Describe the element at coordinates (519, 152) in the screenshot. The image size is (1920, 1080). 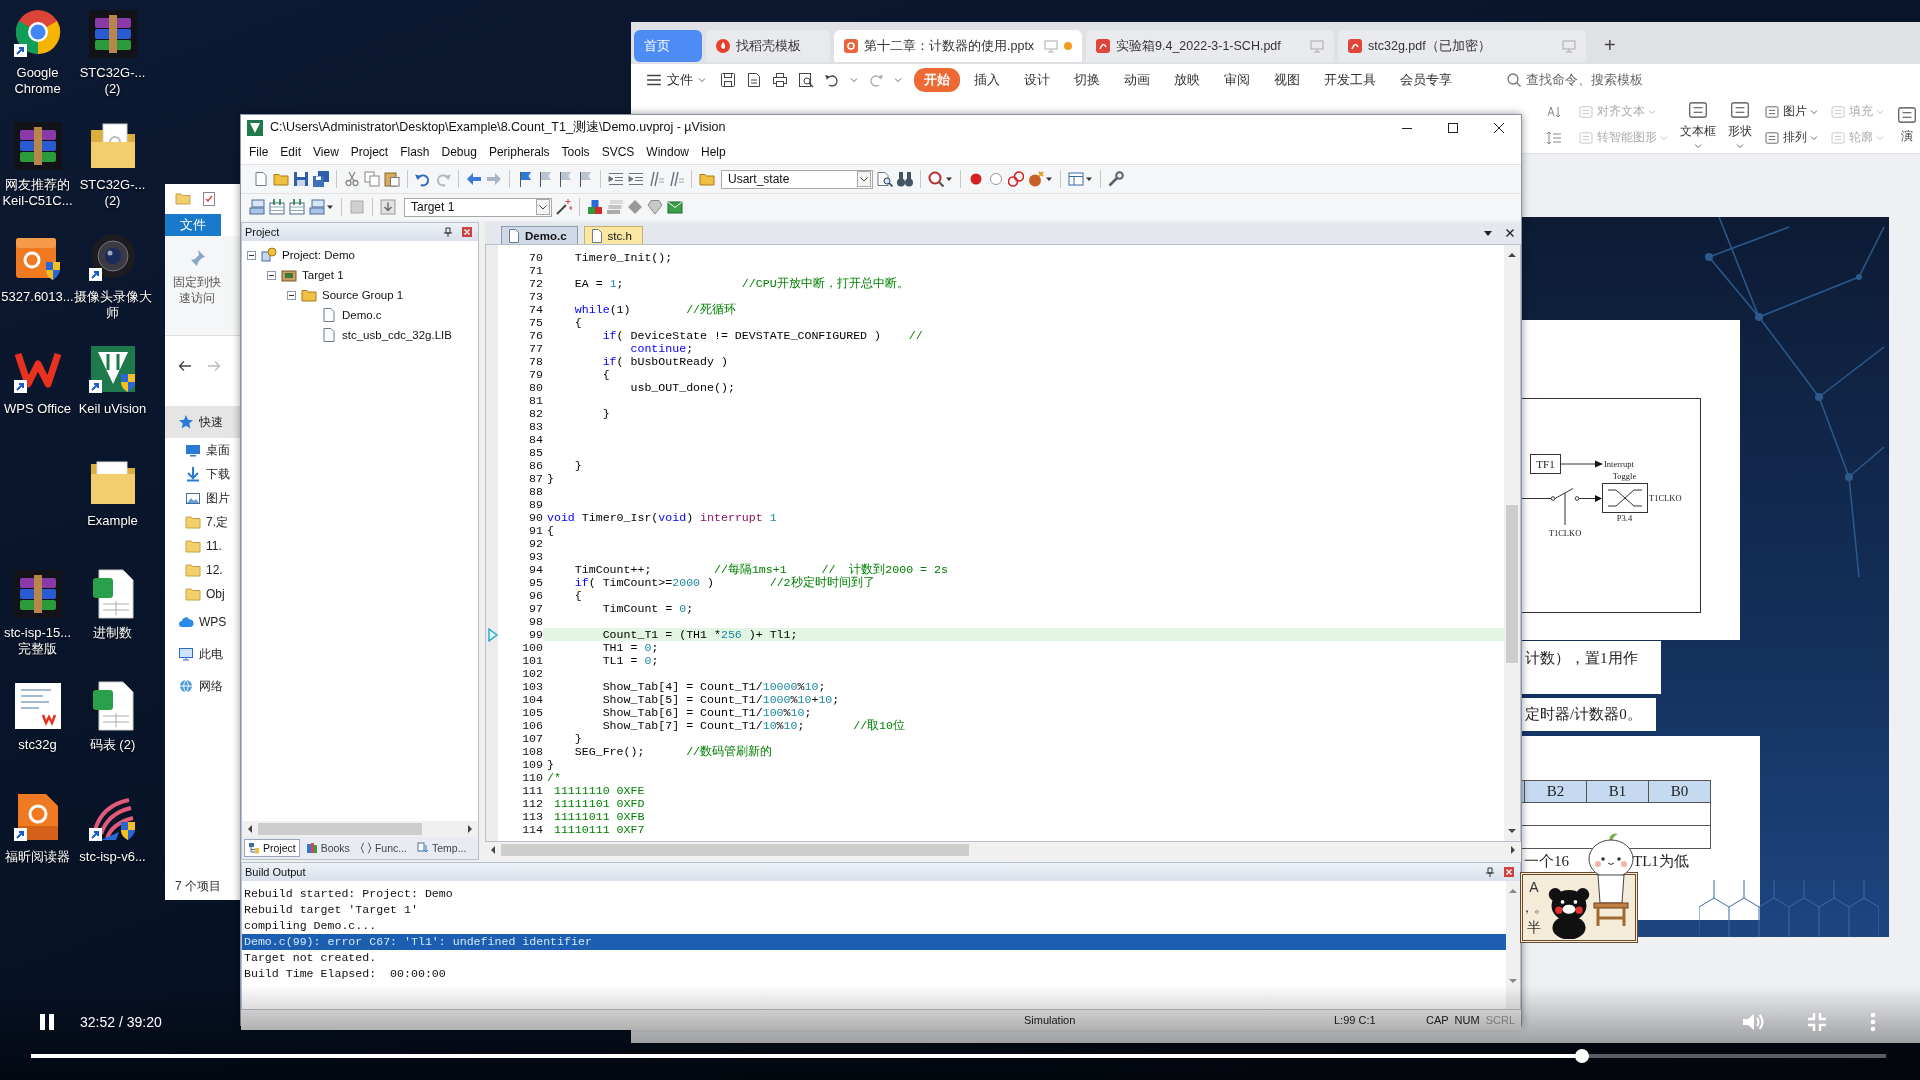
I see `menu-item: Peripherals` at that location.